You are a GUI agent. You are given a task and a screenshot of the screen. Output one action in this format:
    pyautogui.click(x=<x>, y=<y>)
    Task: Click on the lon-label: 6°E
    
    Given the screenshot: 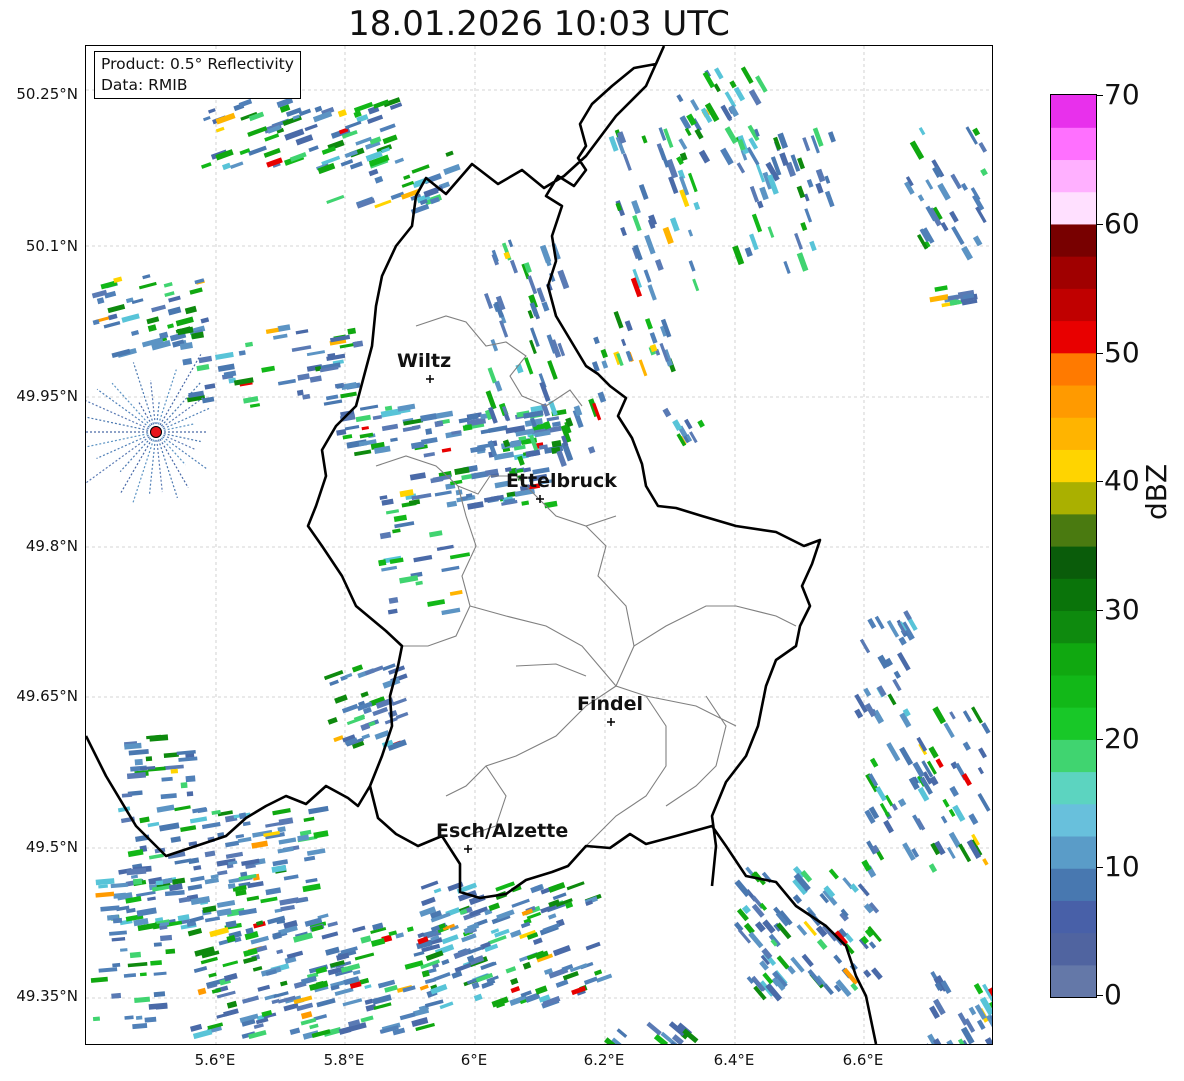 What is the action you would take?
    pyautogui.click(x=474, y=1060)
    